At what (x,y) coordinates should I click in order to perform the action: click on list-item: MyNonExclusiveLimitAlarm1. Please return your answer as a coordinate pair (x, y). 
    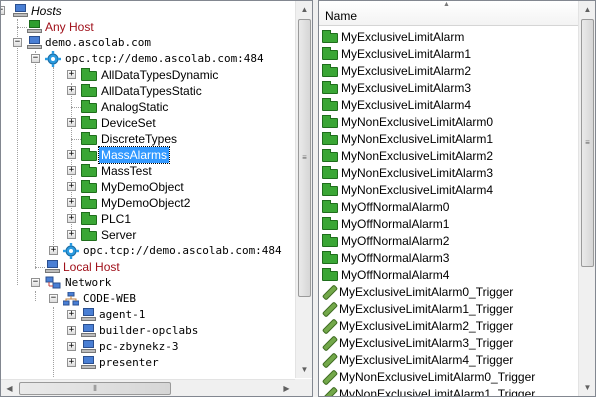
    Looking at the image, I should click on (406, 138).